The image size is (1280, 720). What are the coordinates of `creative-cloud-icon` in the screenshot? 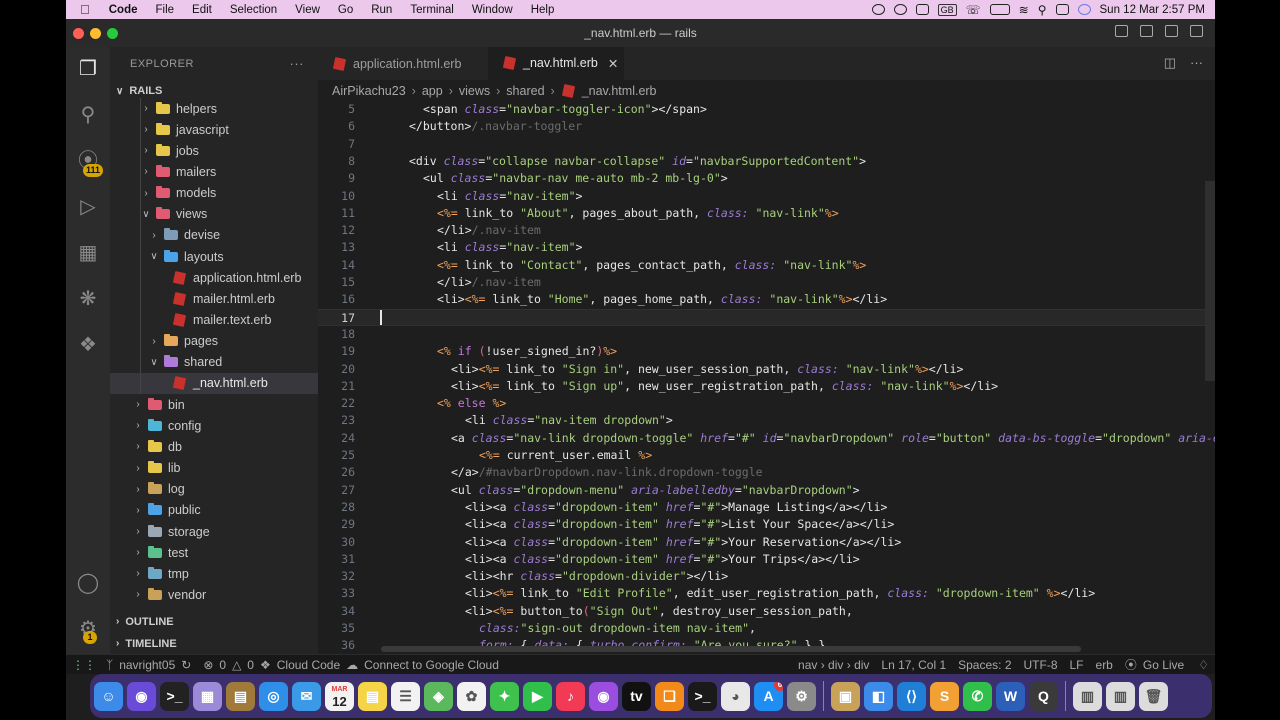 It's located at (900, 9).